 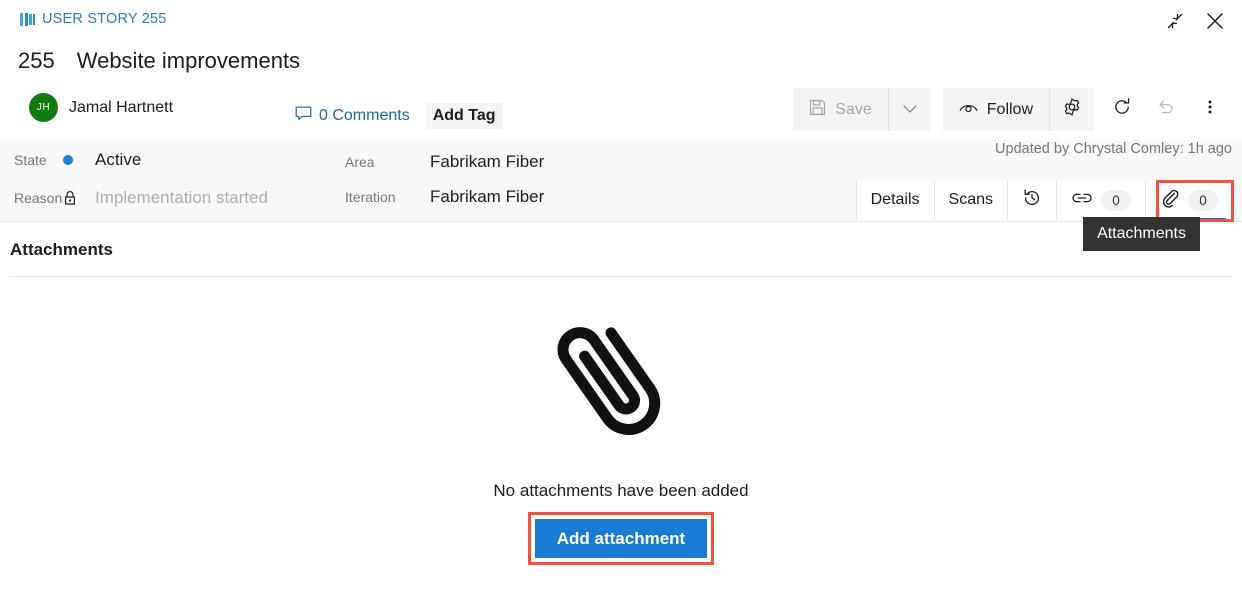 I want to click on work-item-type-breadcrumb: USER STORY 255, so click(x=93, y=19).